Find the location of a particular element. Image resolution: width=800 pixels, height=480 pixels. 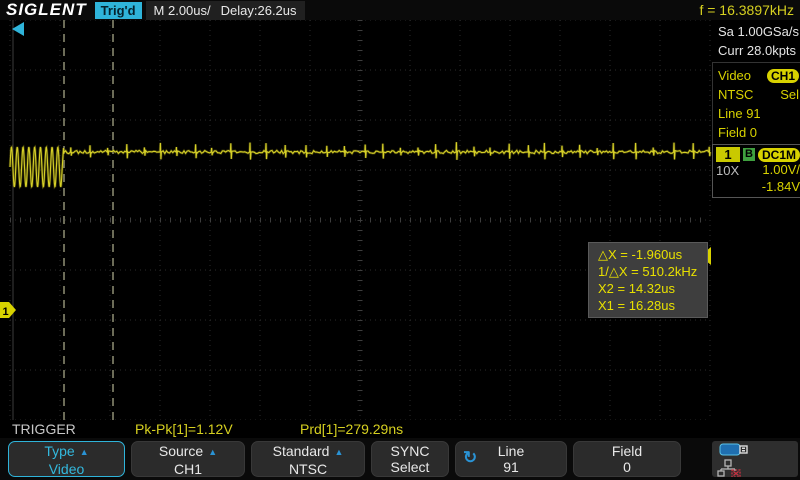

trigger-line: Line 91 is located at coordinates (739, 113).